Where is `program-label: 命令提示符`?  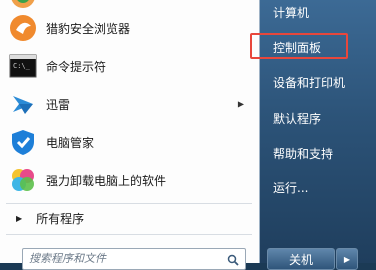
program-label: 命令提示符 is located at coordinates (76, 66).